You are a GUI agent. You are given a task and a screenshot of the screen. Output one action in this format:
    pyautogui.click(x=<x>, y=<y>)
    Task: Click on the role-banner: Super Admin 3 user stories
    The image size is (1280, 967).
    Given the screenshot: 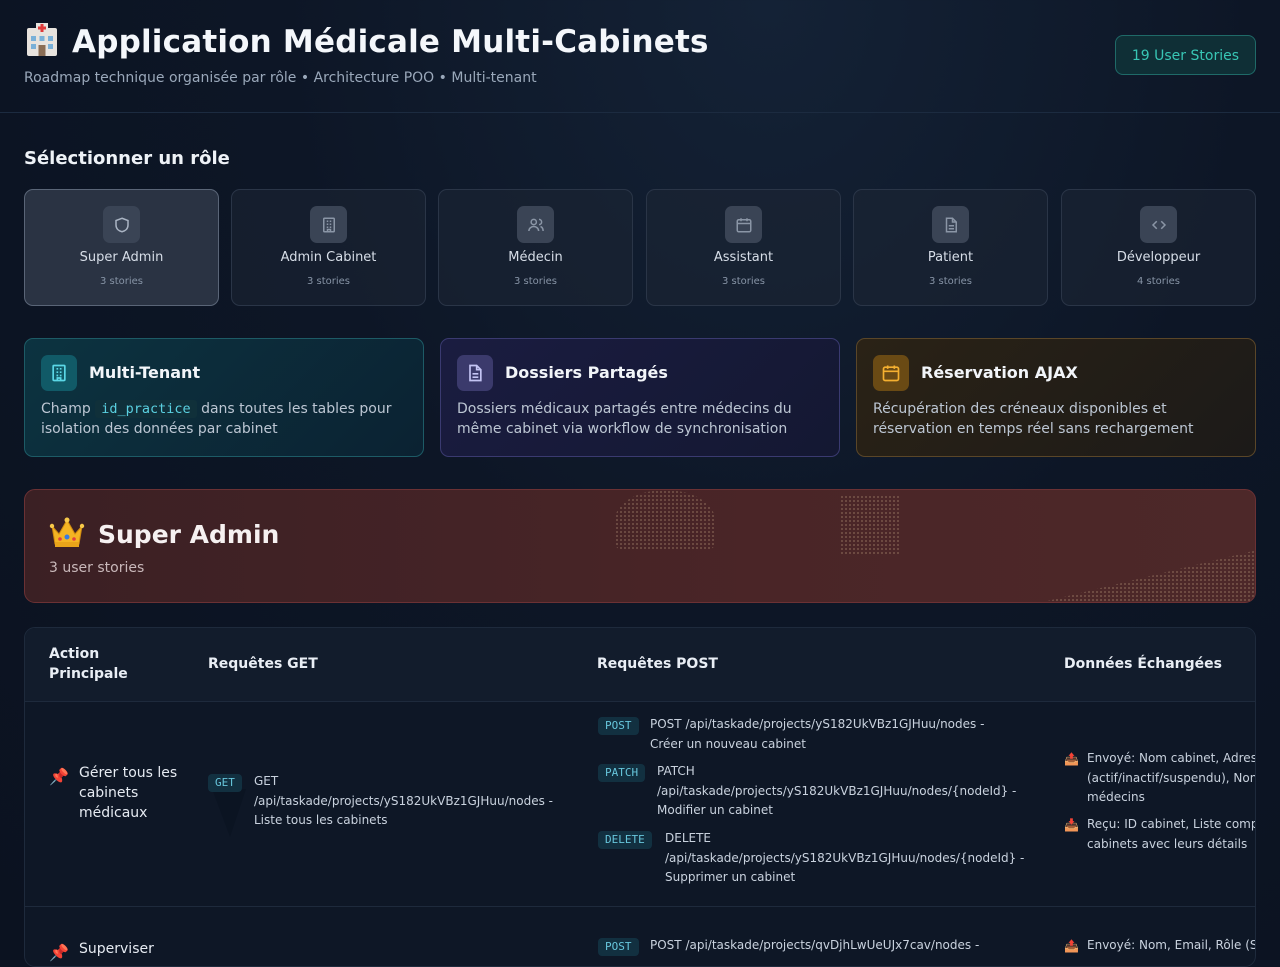 What is the action you would take?
    pyautogui.click(x=640, y=546)
    